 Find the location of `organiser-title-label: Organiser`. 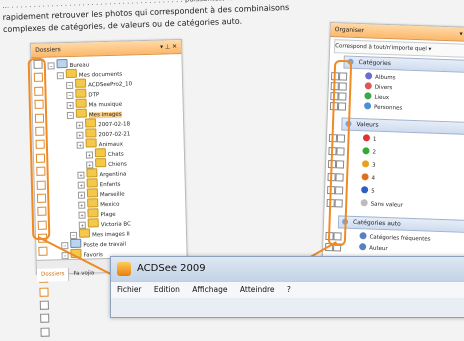

organiser-title-label: Organiser is located at coordinates (349, 30).